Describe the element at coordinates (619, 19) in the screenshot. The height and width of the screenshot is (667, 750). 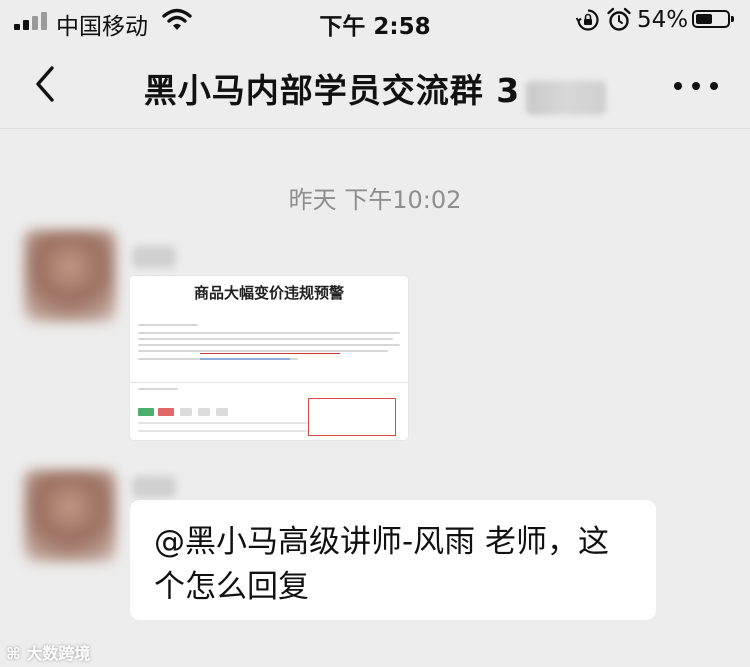
I see `alarm-icon` at that location.